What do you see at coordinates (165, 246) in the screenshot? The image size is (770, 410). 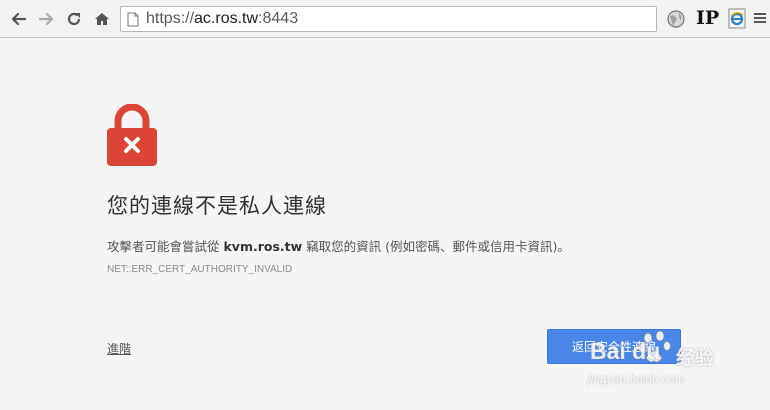 I see `warning-prefix: 攻擊者可能會嘗試從` at bounding box center [165, 246].